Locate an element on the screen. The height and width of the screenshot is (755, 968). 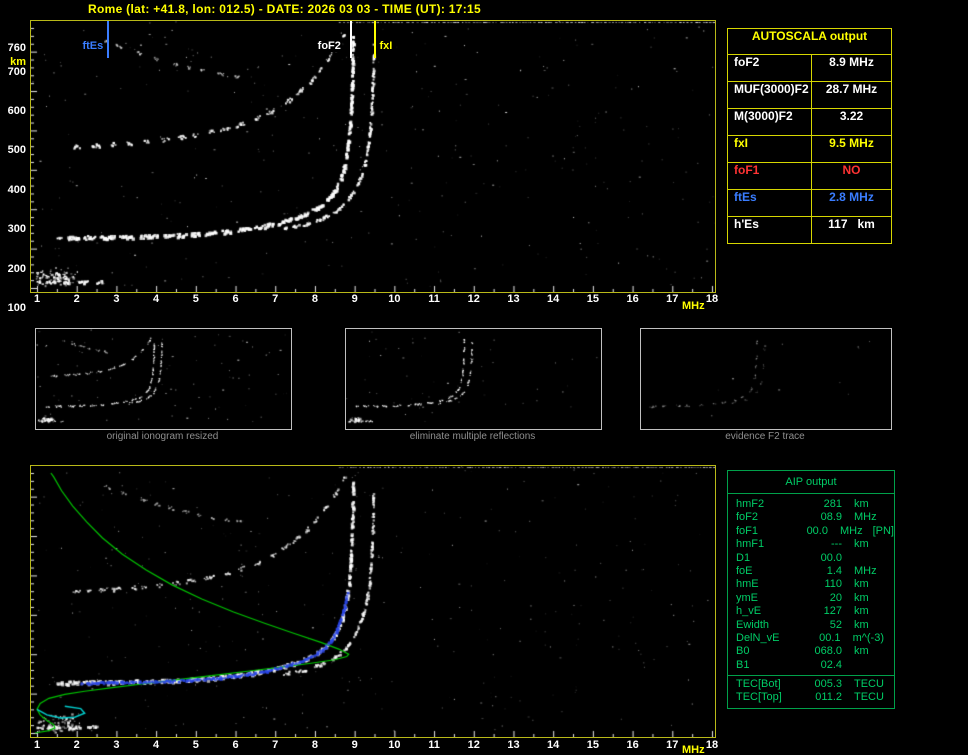
autoscala-param-label: fxI is located at coordinates (770, 149).